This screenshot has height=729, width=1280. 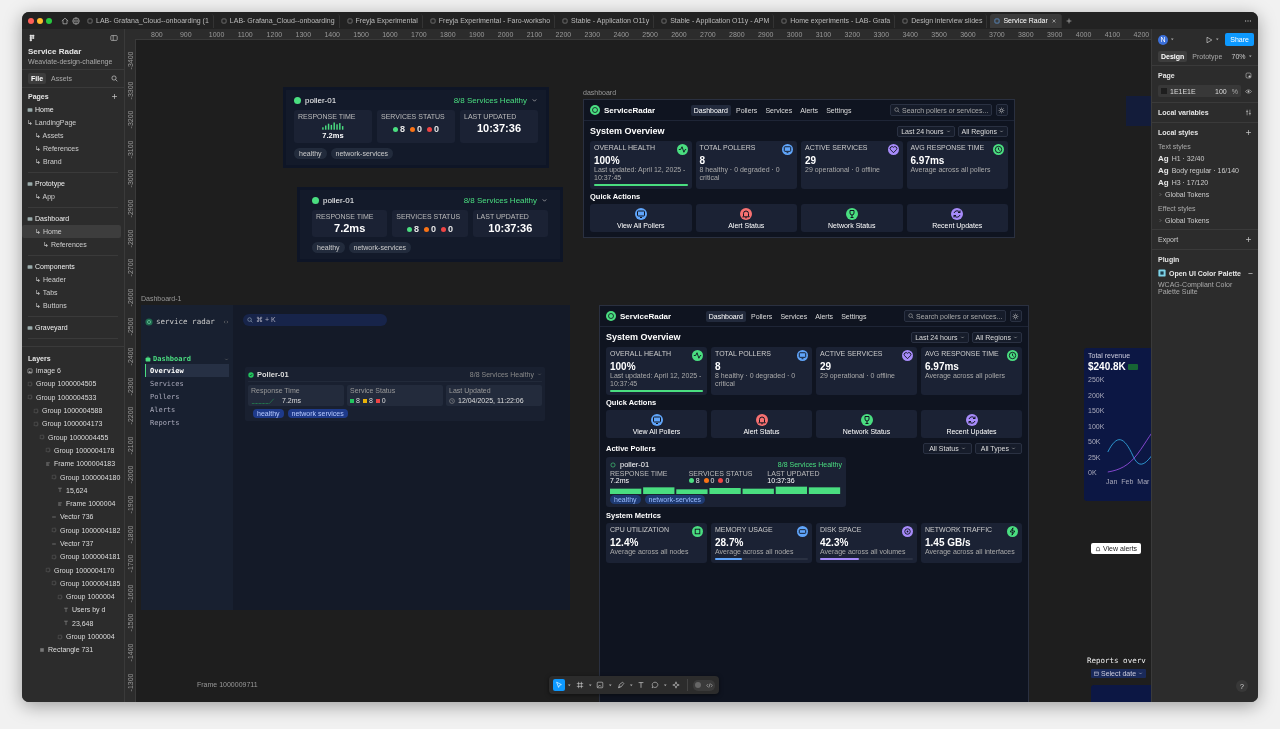 I want to click on group-layer-icon, so click(x=60, y=636).